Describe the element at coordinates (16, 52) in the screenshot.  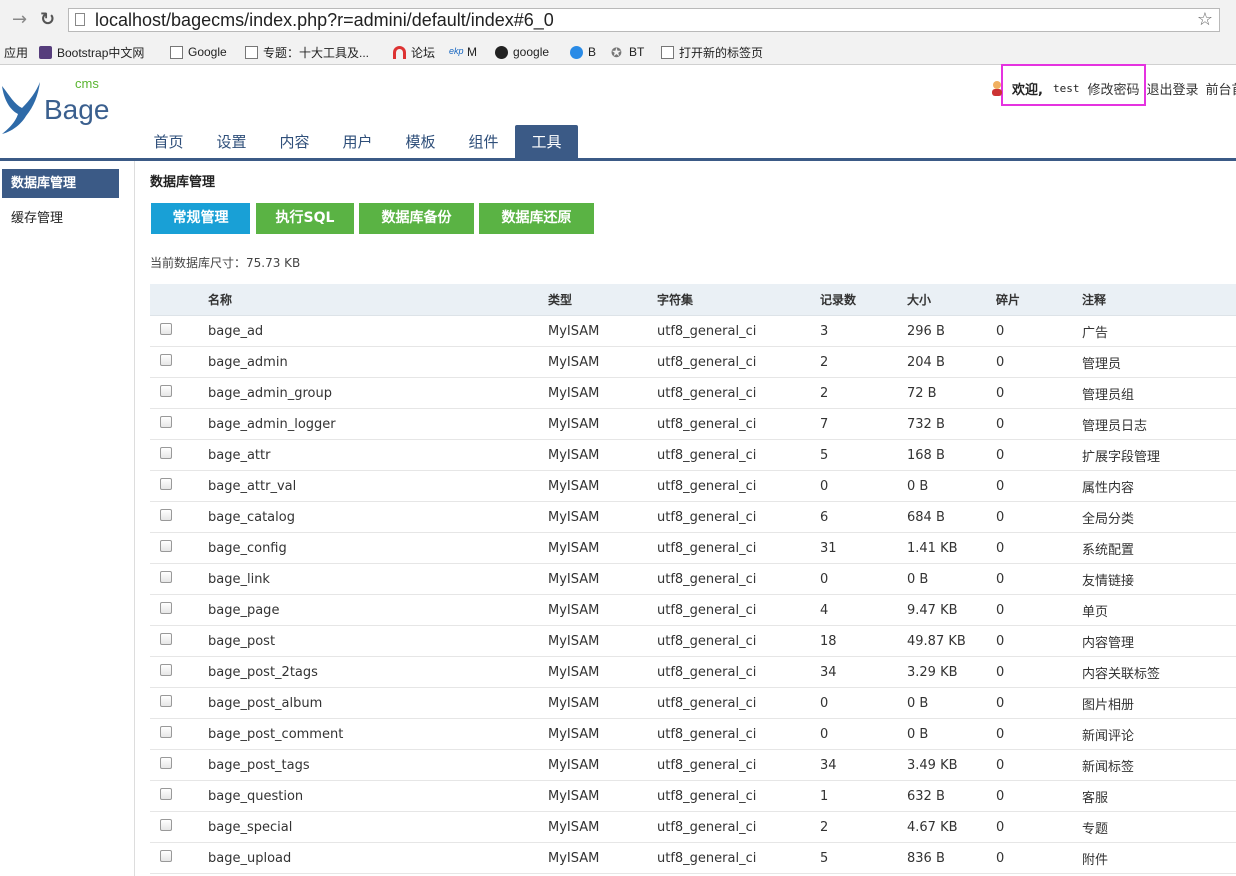
I see `bookmark-apps: 应用` at that location.